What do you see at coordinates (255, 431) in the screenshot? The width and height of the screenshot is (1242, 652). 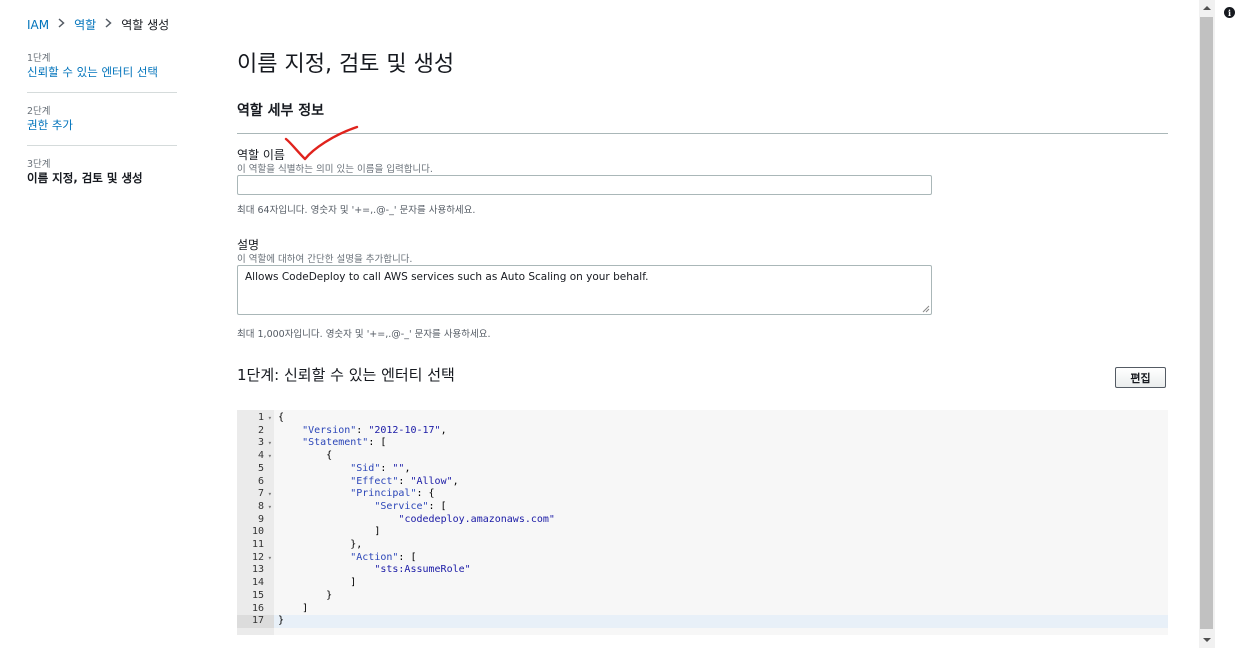 I see `line-number-cell: 2` at bounding box center [255, 431].